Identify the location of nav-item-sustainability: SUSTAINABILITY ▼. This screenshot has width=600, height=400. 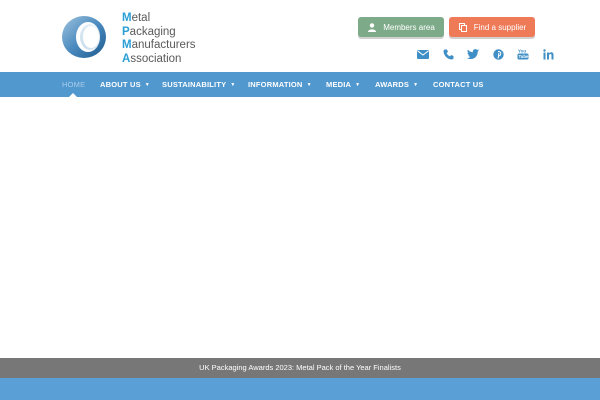
(198, 84).